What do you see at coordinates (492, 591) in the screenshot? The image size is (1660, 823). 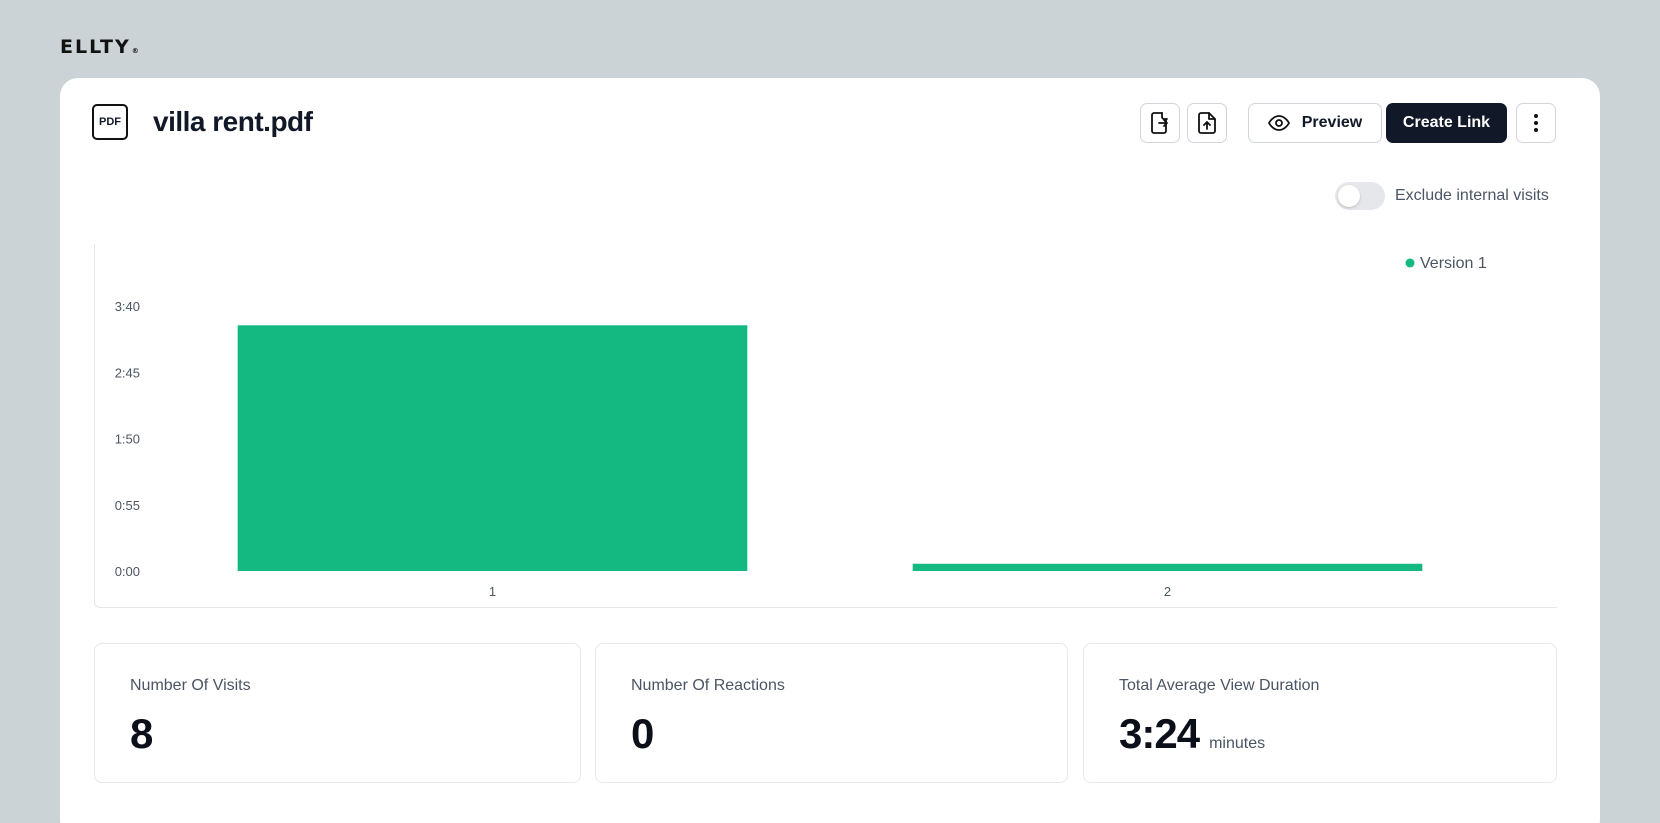 I see `x-tick-label: 1` at bounding box center [492, 591].